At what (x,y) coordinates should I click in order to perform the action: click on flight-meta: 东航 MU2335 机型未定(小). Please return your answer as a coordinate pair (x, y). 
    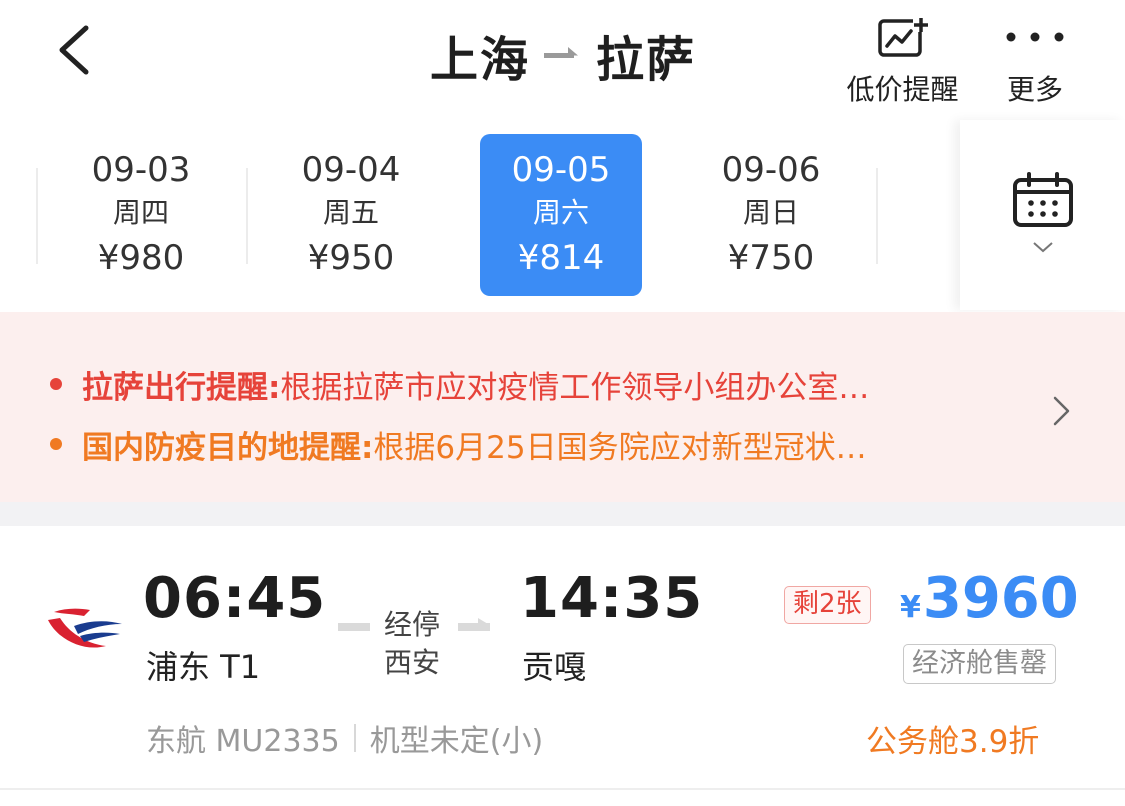
    Looking at the image, I should click on (344, 738).